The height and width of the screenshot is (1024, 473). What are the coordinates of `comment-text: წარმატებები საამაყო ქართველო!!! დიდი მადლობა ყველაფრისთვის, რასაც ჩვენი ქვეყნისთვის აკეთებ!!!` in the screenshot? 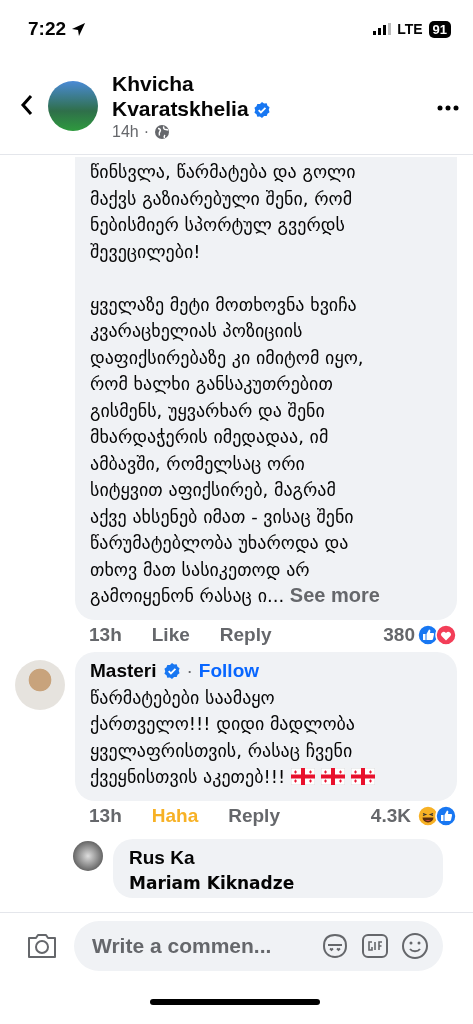 It's located at (266, 737).